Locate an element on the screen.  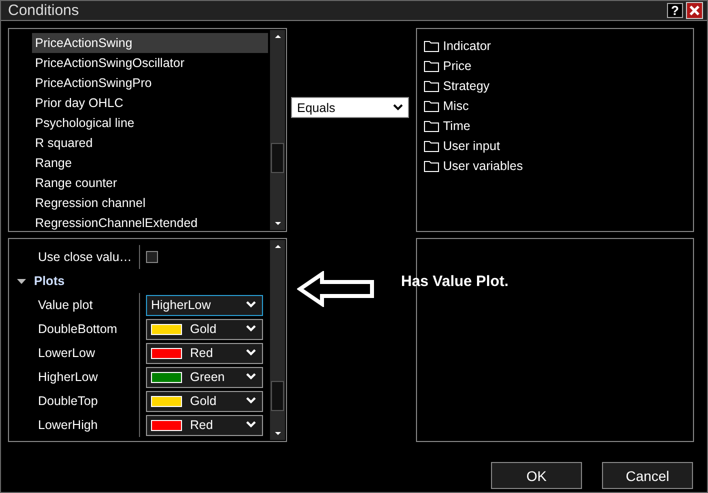
category-item: User input is located at coordinates (462, 146).